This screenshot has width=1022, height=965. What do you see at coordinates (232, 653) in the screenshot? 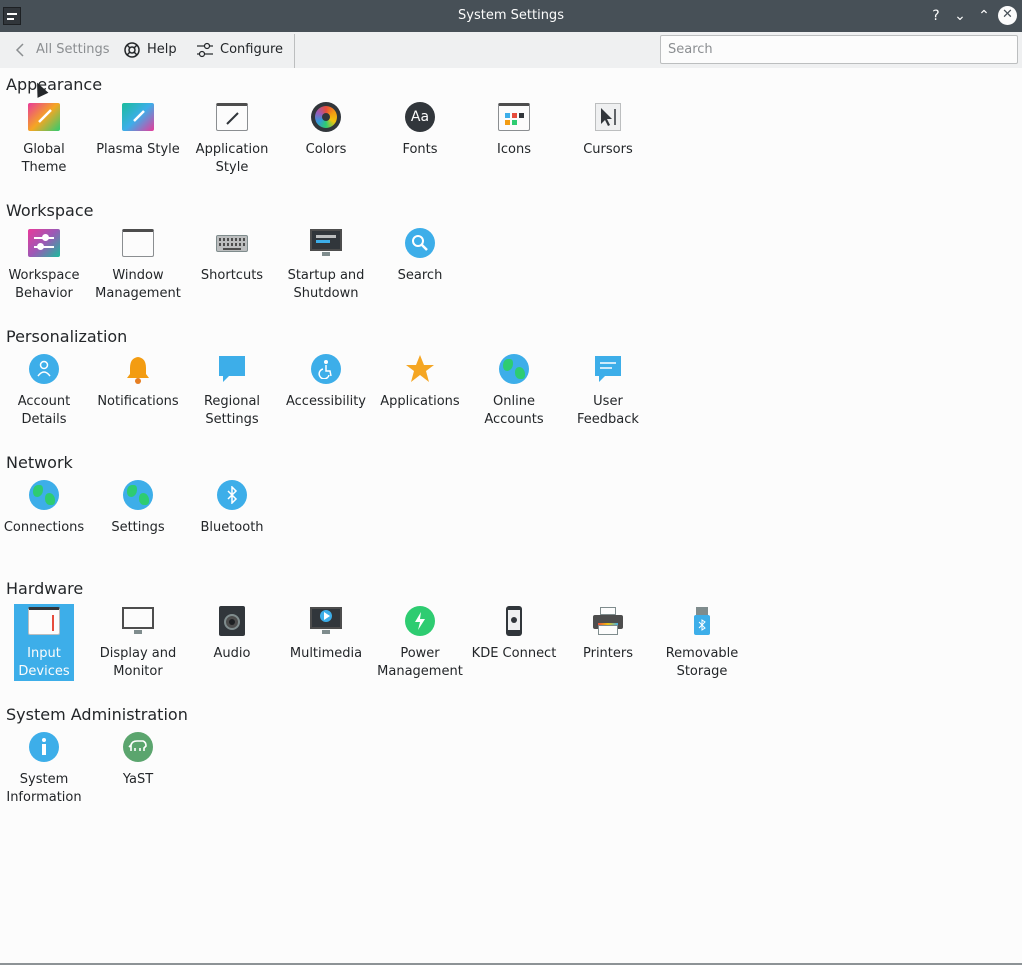
I see `item-label: Audio` at bounding box center [232, 653].